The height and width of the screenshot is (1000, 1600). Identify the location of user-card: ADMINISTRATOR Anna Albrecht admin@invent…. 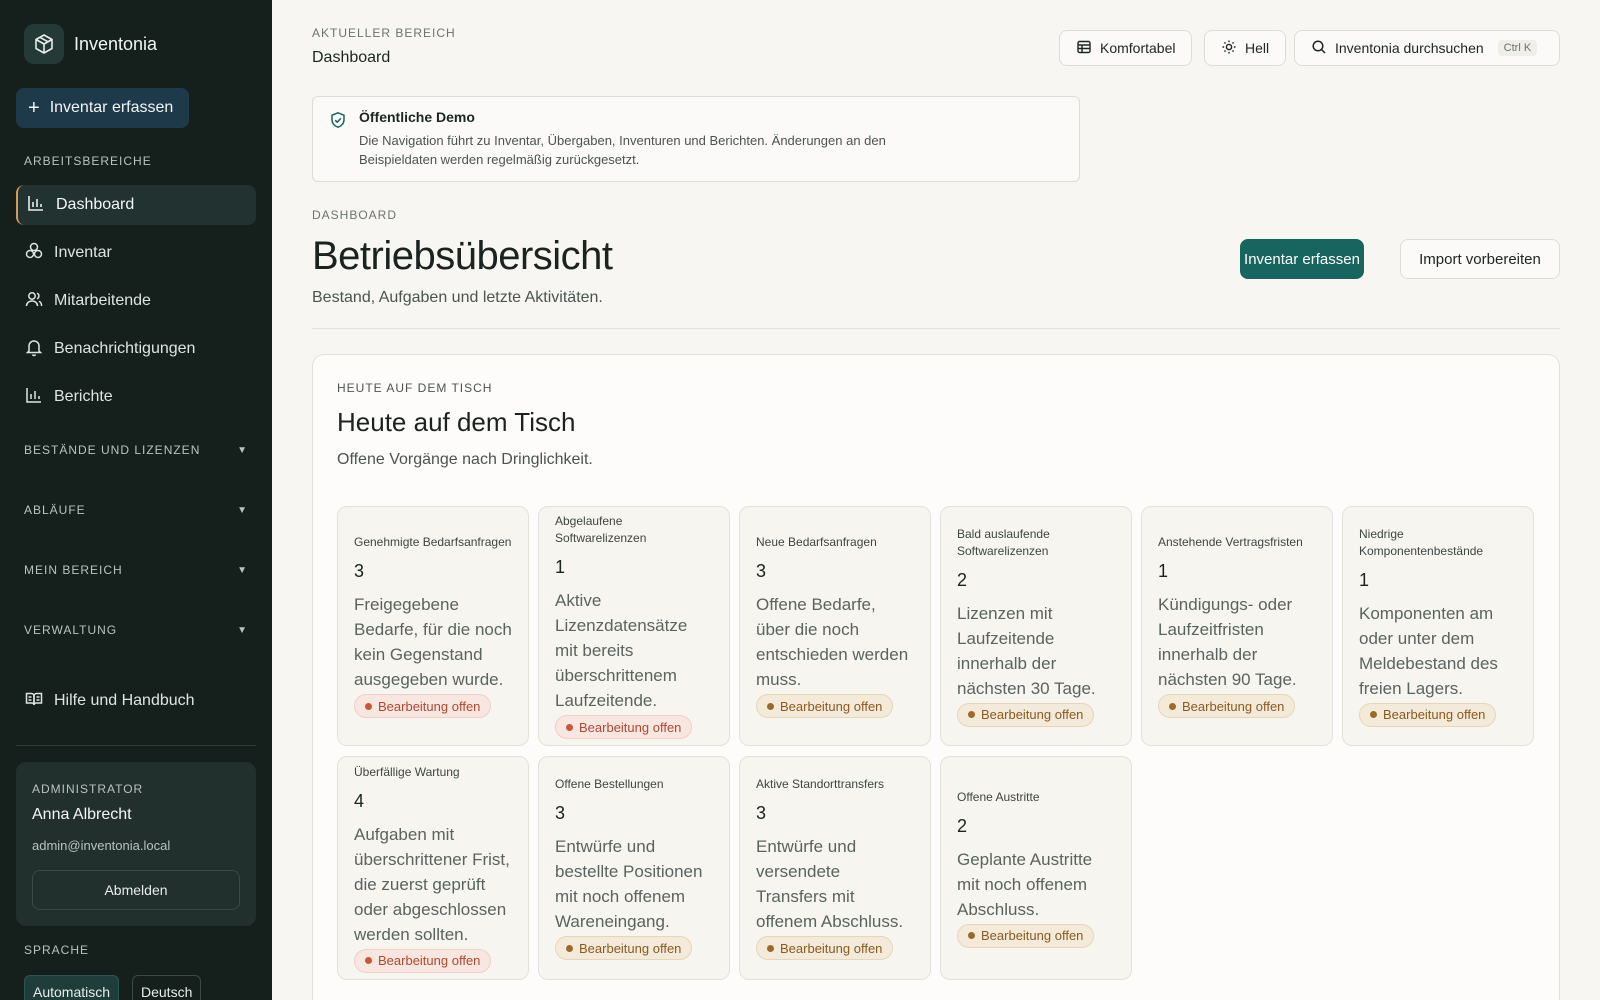
(136, 844).